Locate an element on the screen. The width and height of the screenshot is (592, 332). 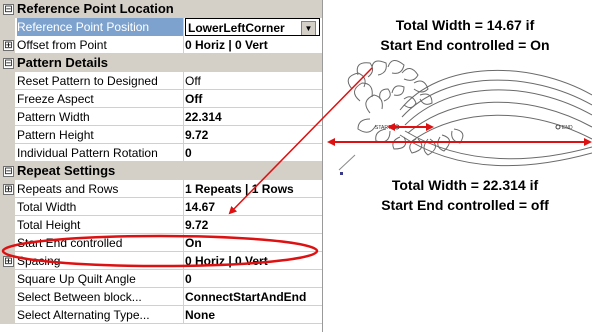
annotation-line: Total Width = 22.314 if is located at coordinates (465, 185).